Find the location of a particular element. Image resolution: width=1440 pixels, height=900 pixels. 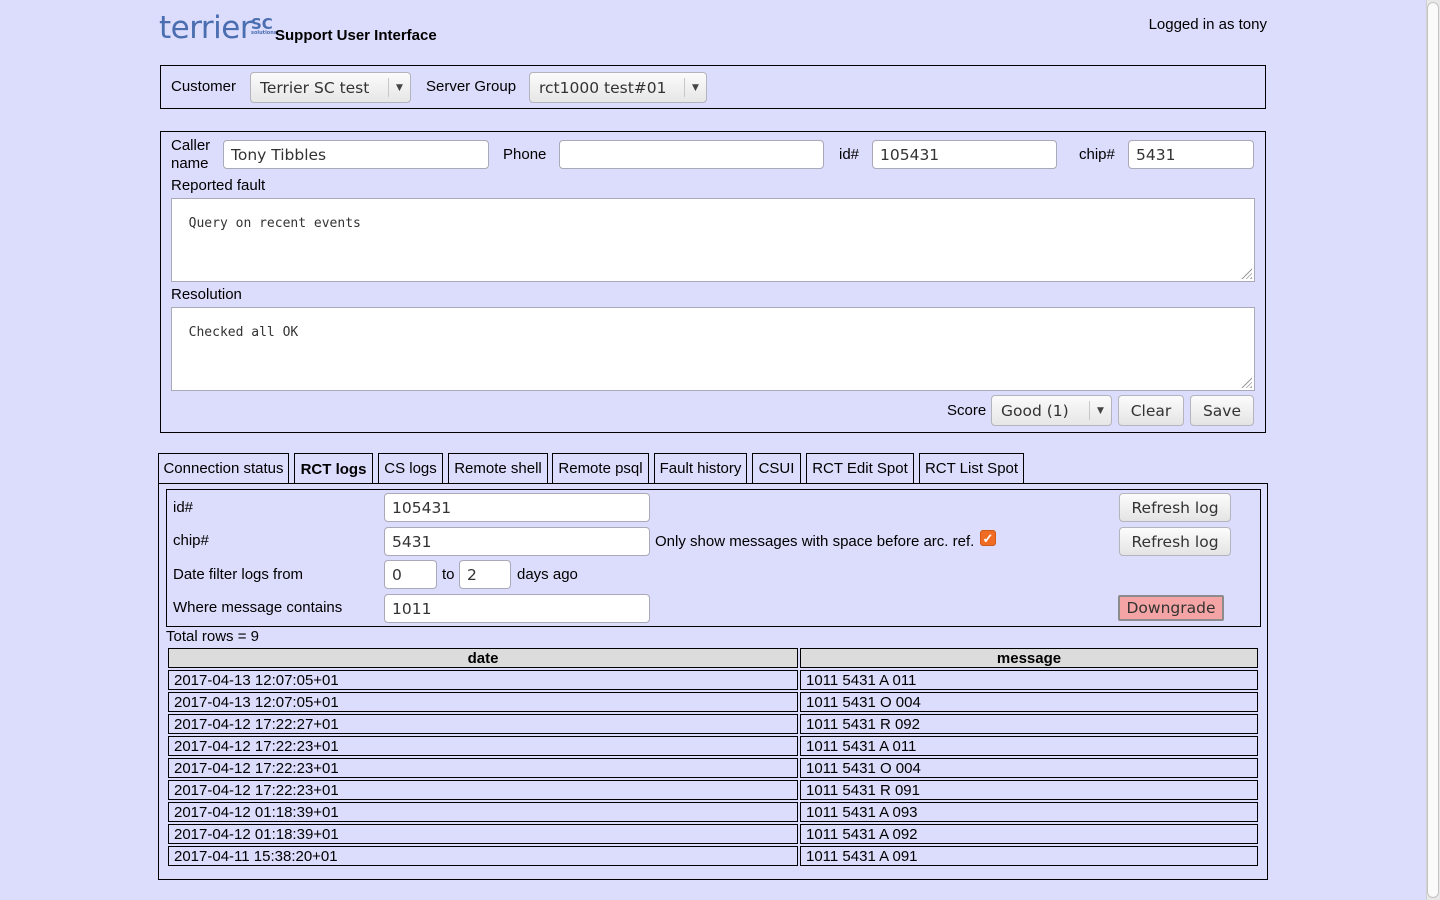

tab-rct-logs: RCT logs is located at coordinates (333, 468).